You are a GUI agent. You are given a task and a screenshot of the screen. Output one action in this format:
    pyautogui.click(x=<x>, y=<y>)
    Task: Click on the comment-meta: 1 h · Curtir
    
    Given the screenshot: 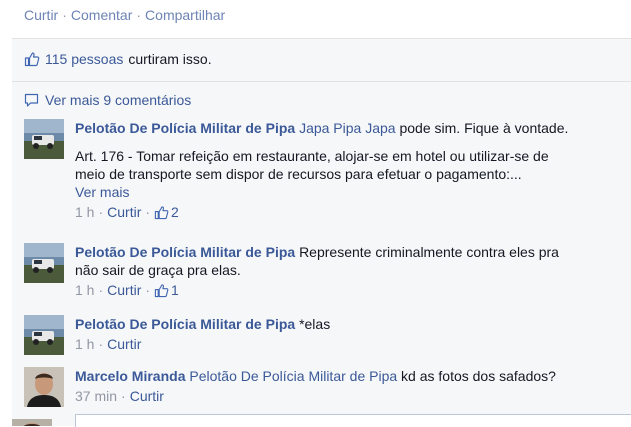 What is the action you would take?
    pyautogui.click(x=108, y=344)
    